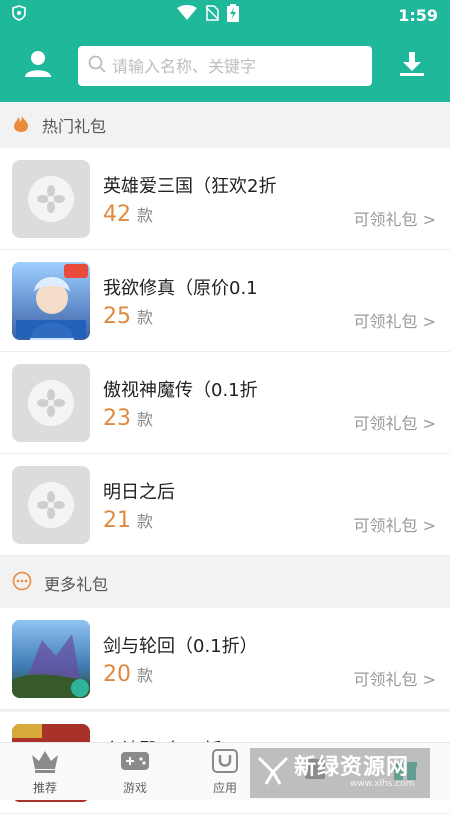 Image resolution: width=450 pixels, height=814 pixels. I want to click on gamepad-icon, so click(135, 762).